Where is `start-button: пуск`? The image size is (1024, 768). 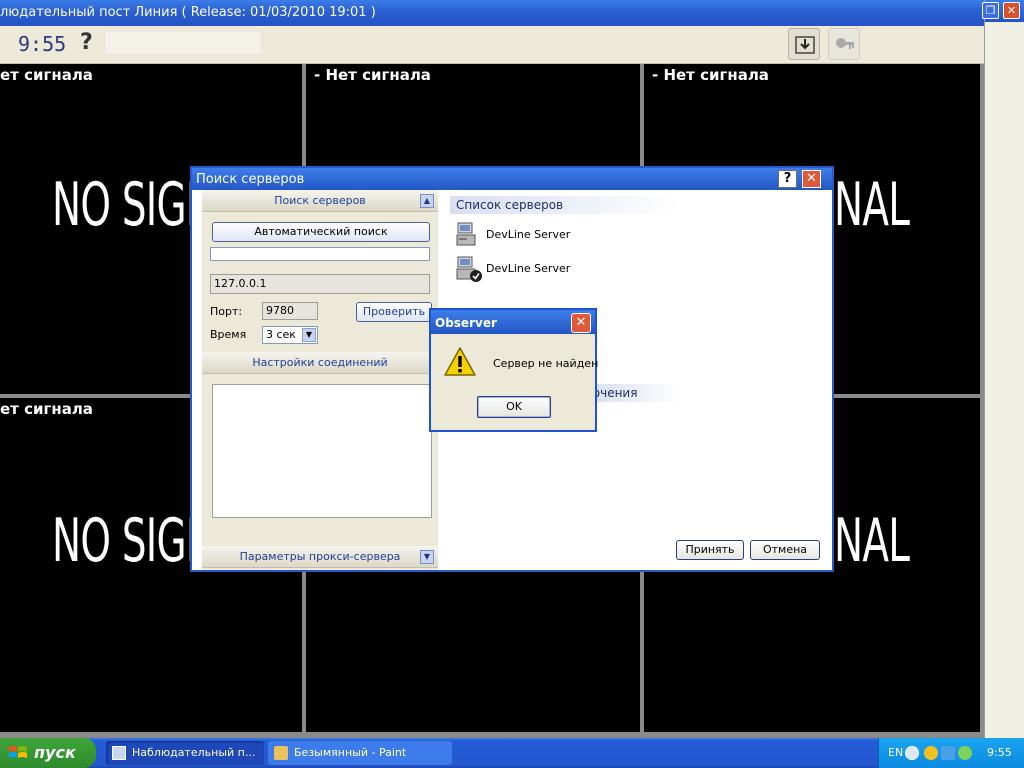
start-button: пуск is located at coordinates (48, 753).